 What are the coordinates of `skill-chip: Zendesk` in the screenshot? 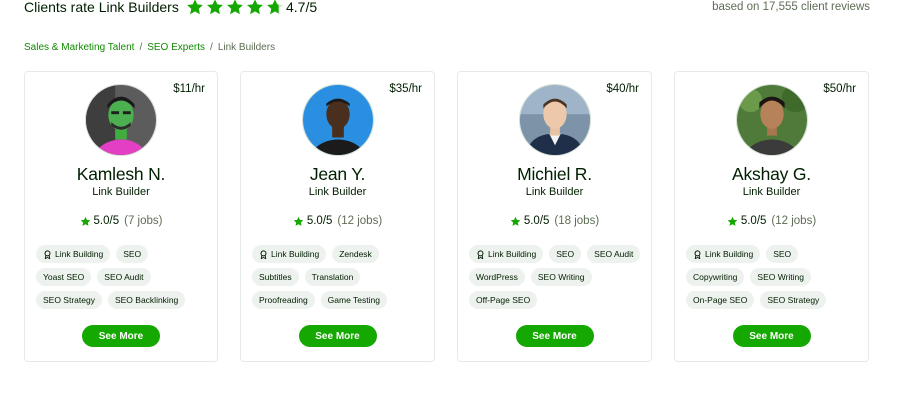 It's located at (355, 254).